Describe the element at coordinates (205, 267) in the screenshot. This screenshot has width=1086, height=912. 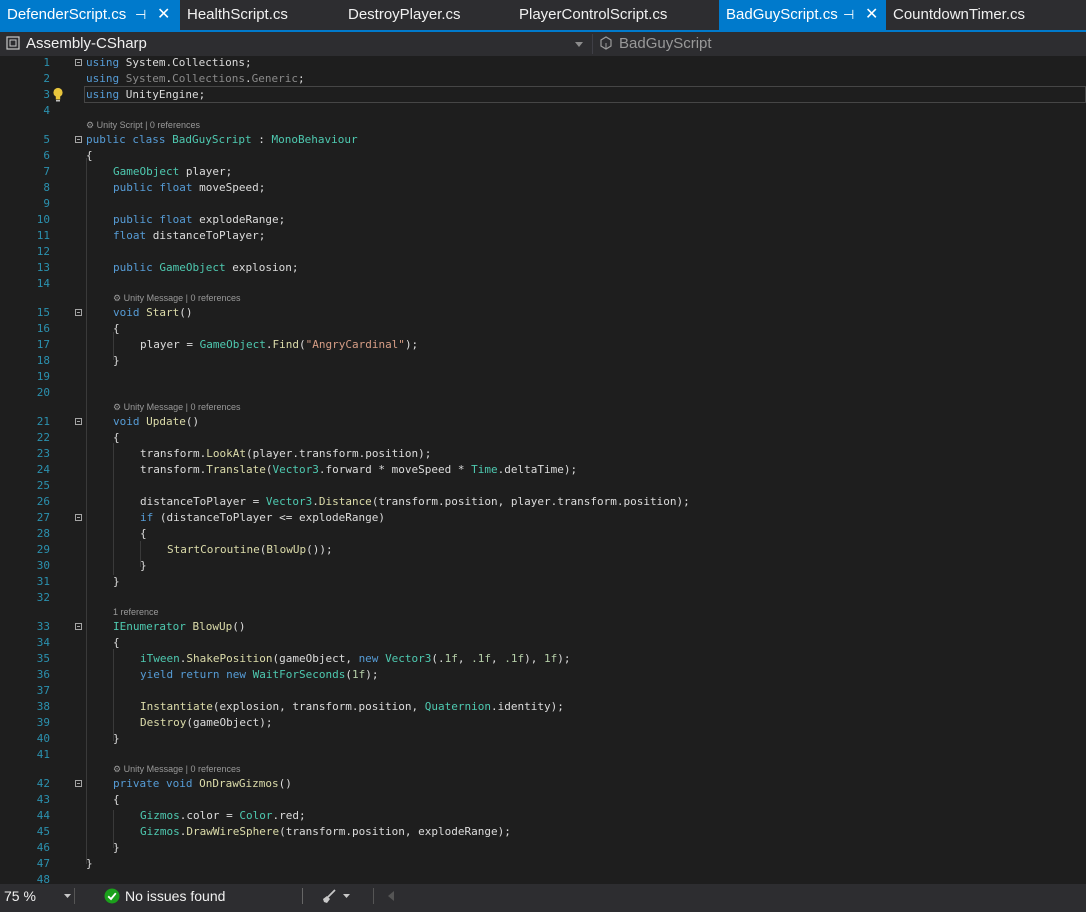
I see `code-line: public GameObject explosion;` at that location.